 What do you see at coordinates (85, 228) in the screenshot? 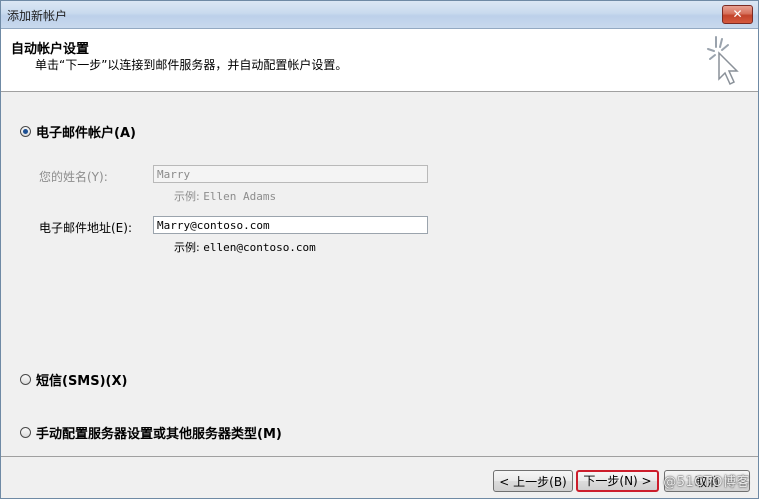
I see `email-label: 电子邮件地址(E):` at bounding box center [85, 228].